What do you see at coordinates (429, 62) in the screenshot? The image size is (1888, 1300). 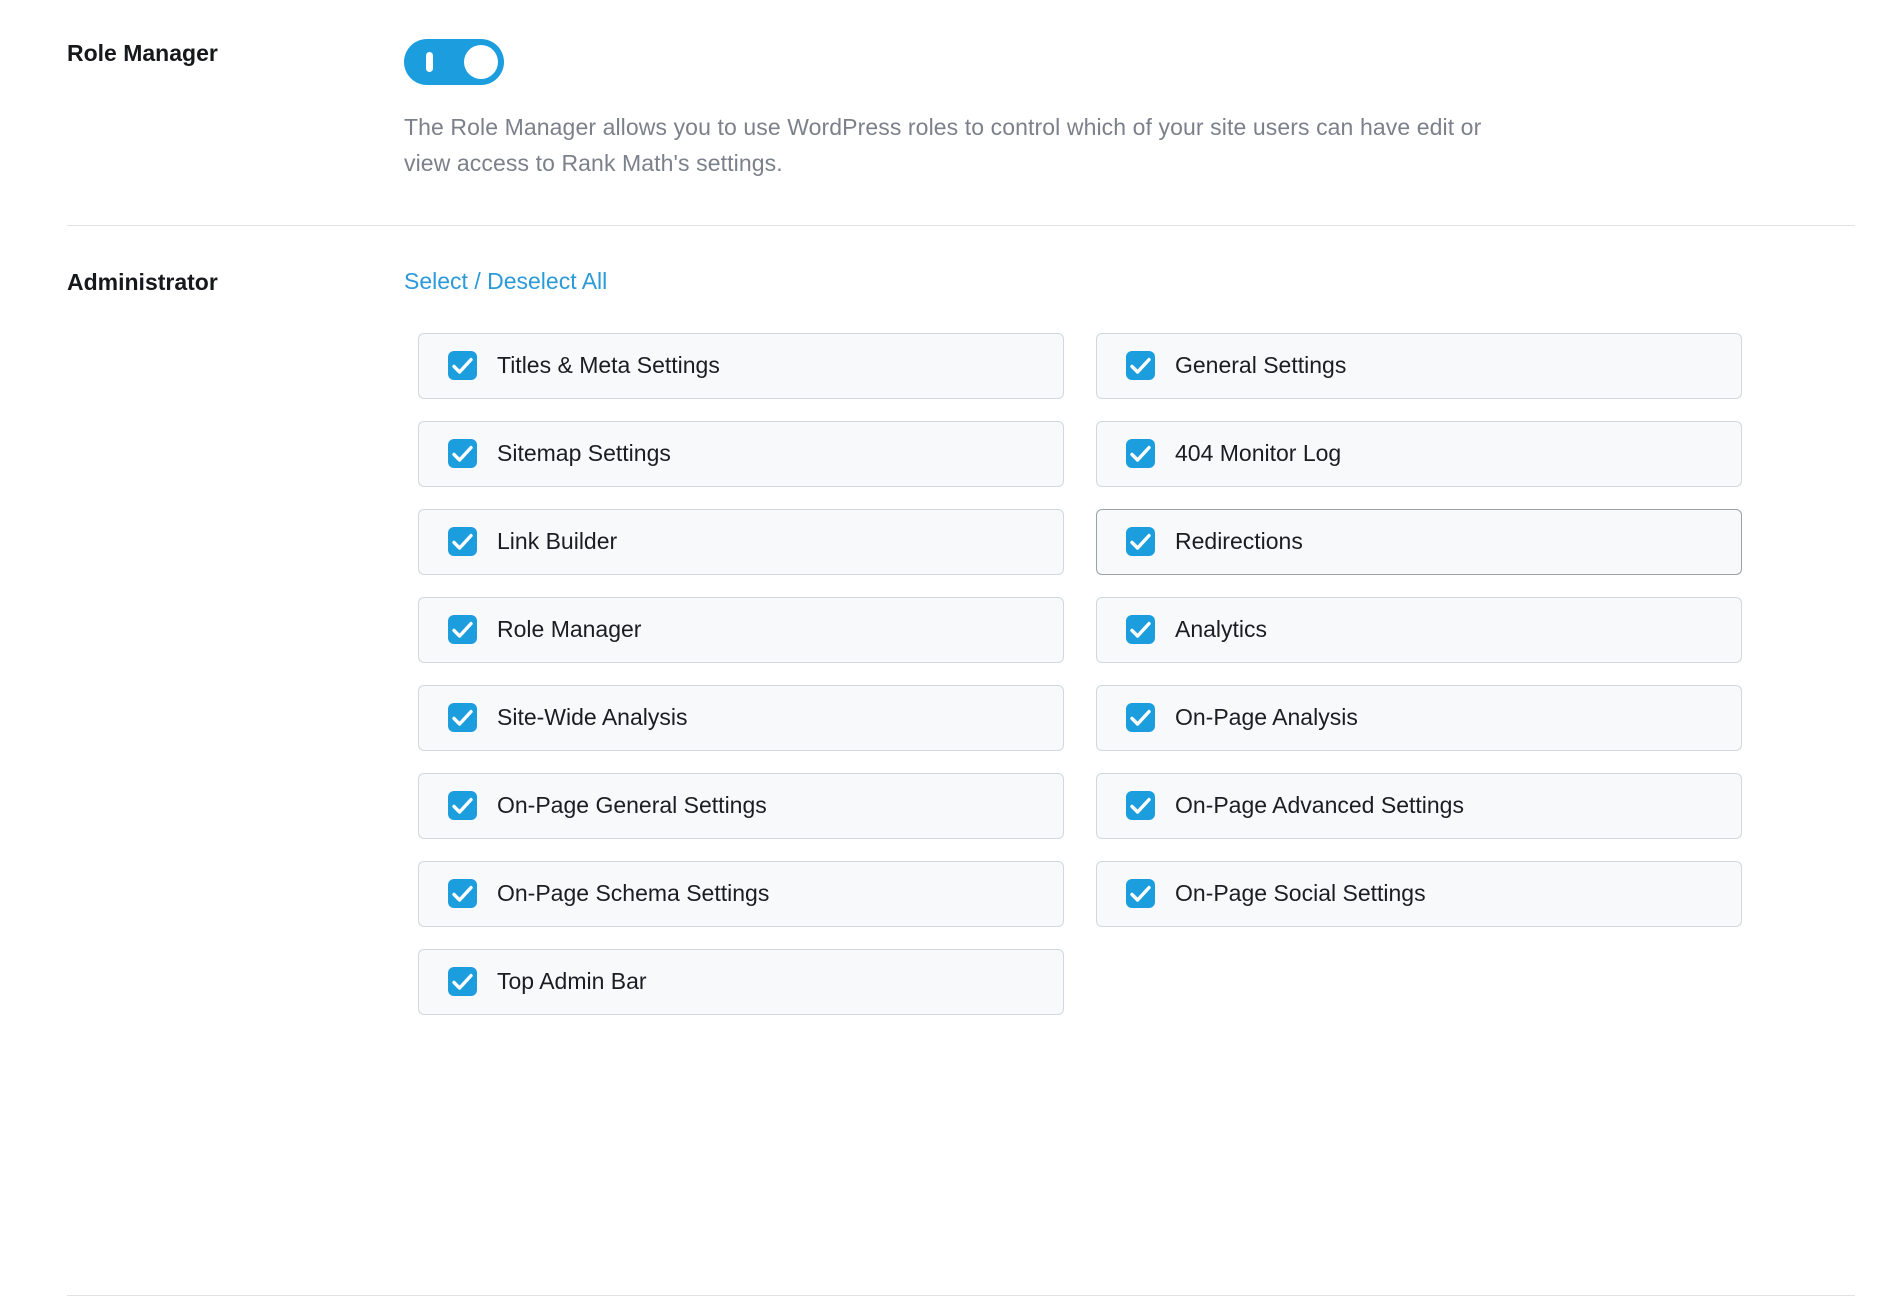 I see `toggle-bar-icon` at bounding box center [429, 62].